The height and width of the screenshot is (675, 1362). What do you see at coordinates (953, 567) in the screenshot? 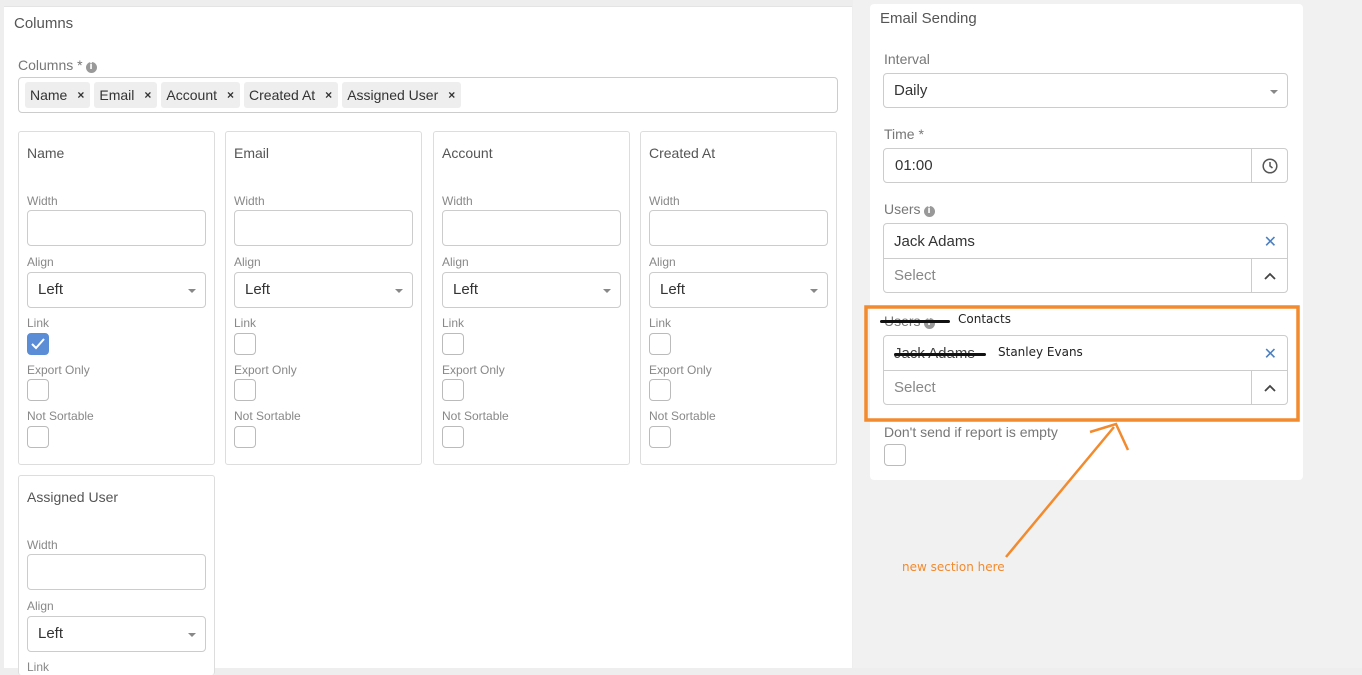
I see `annotation-note: new section here` at bounding box center [953, 567].